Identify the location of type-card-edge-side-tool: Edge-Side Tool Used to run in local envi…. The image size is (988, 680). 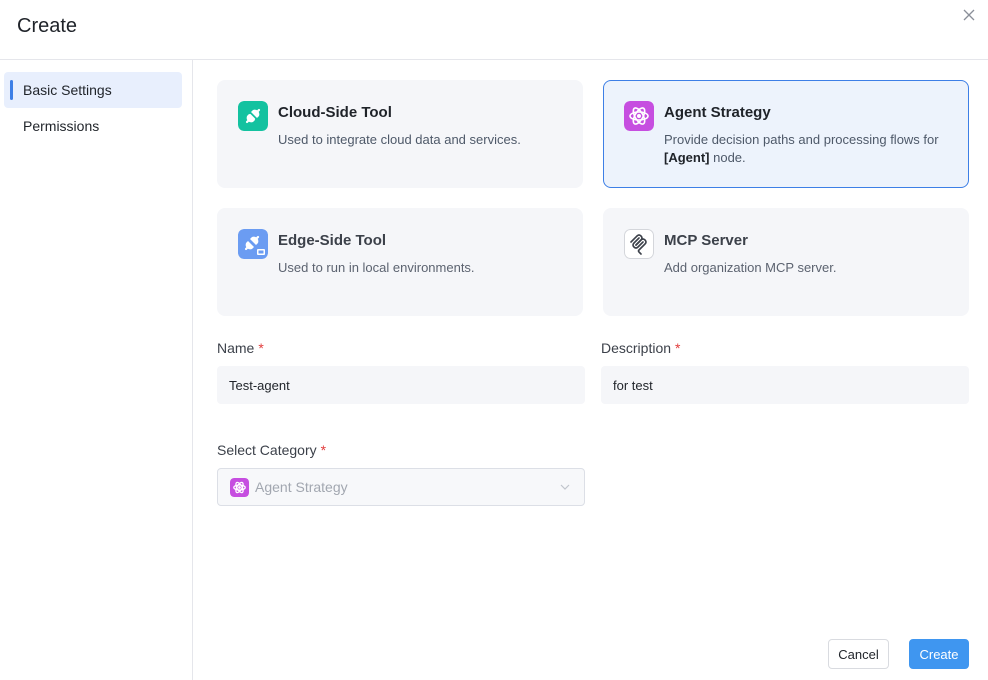
(400, 262).